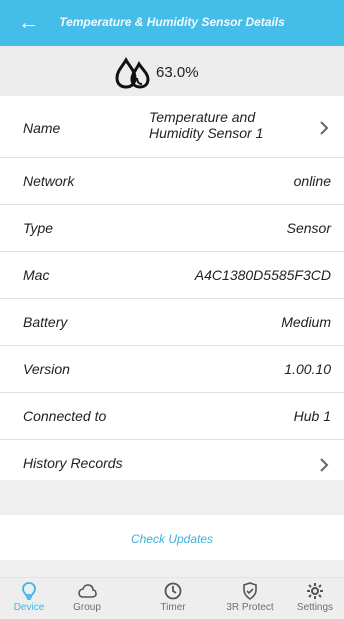 This screenshot has height=619, width=344. I want to click on detail-label: Mac, so click(36, 275).